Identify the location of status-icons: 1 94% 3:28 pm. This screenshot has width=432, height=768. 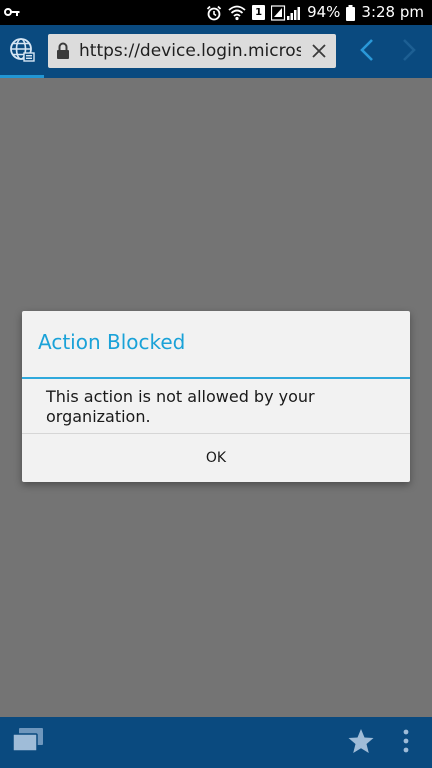
(315, 12).